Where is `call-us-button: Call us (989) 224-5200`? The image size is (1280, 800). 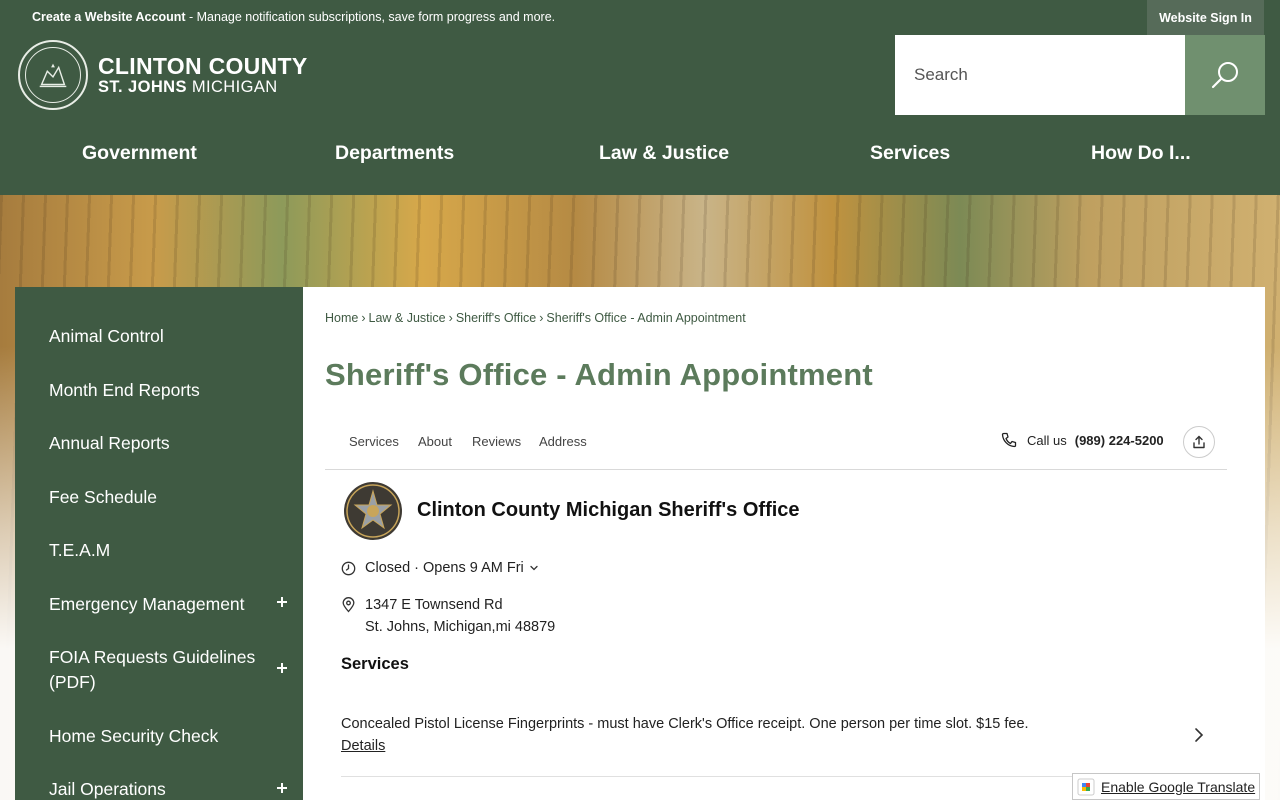 call-us-button: Call us (989) 224-5200 is located at coordinates (1082, 440).